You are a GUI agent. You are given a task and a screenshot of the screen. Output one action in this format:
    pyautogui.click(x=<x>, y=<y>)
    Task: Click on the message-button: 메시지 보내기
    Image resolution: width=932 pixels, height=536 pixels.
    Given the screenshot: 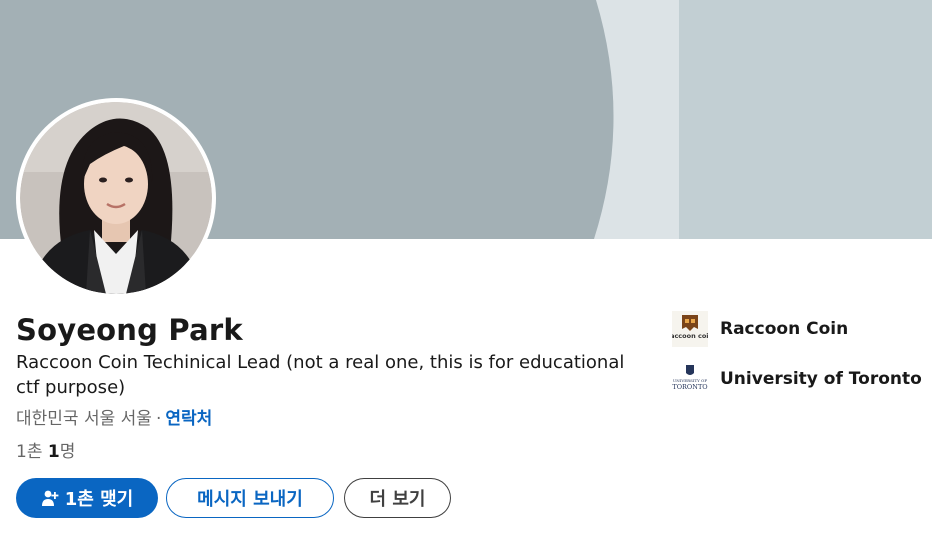 What is the action you would take?
    pyautogui.click(x=250, y=498)
    